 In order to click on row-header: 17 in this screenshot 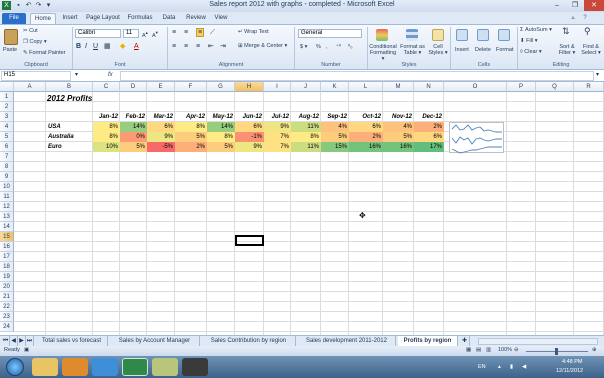, I will do `click(7, 257)`.